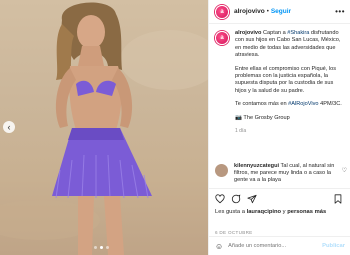  I want to click on likes-prefix: Les gusta a, so click(231, 212).